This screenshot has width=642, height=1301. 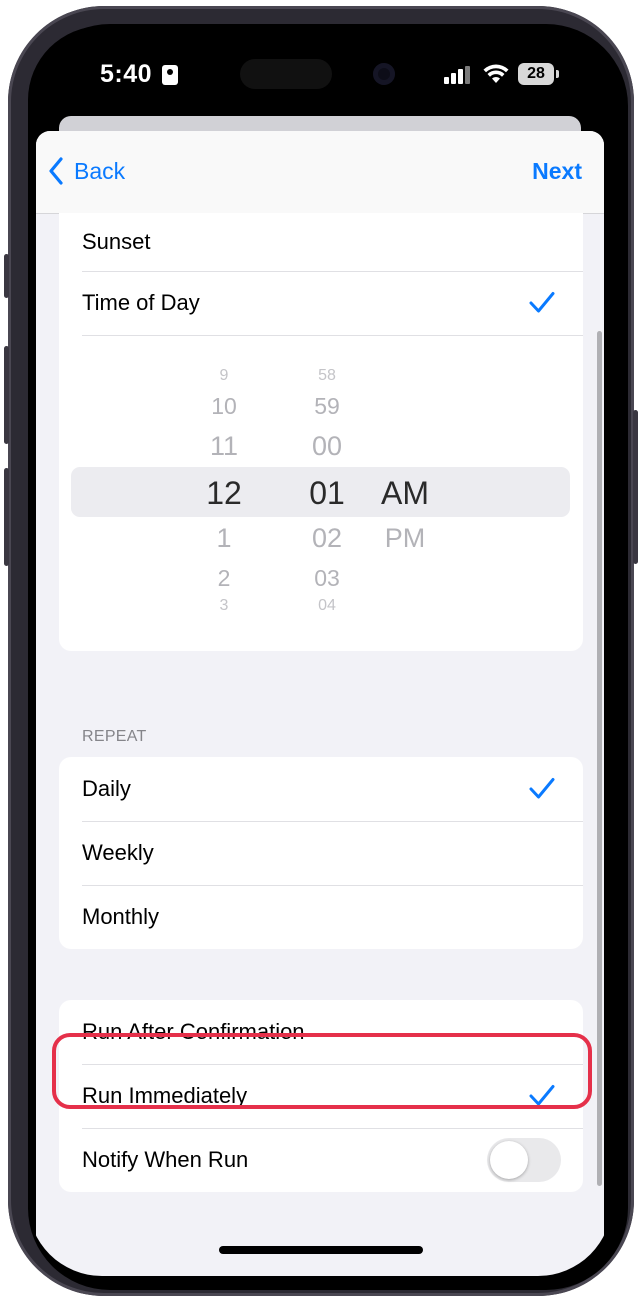 What do you see at coordinates (100, 170) in the screenshot?
I see `back-label: Back` at bounding box center [100, 170].